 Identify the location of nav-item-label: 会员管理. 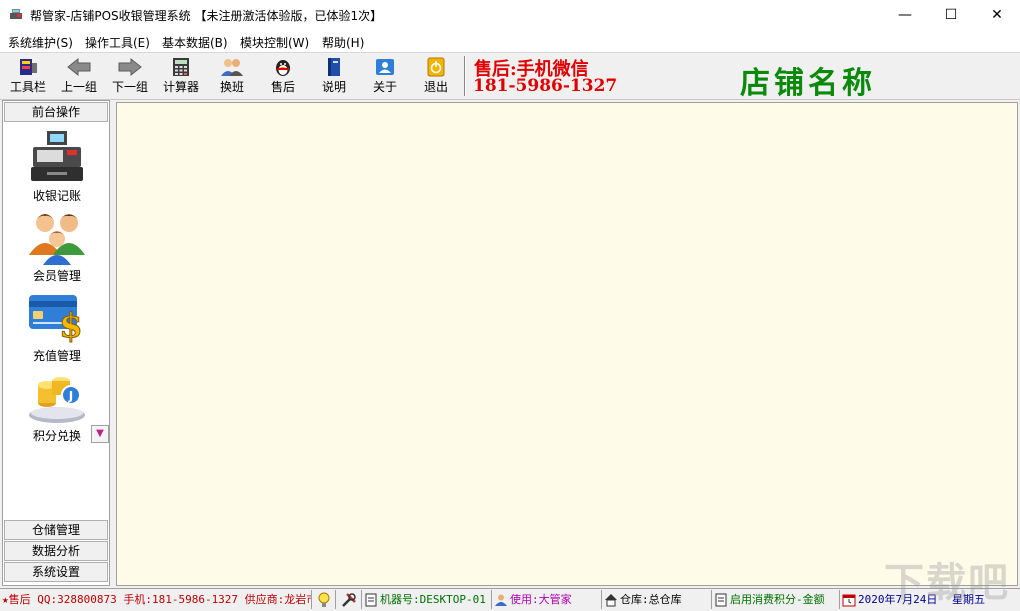
(56, 276).